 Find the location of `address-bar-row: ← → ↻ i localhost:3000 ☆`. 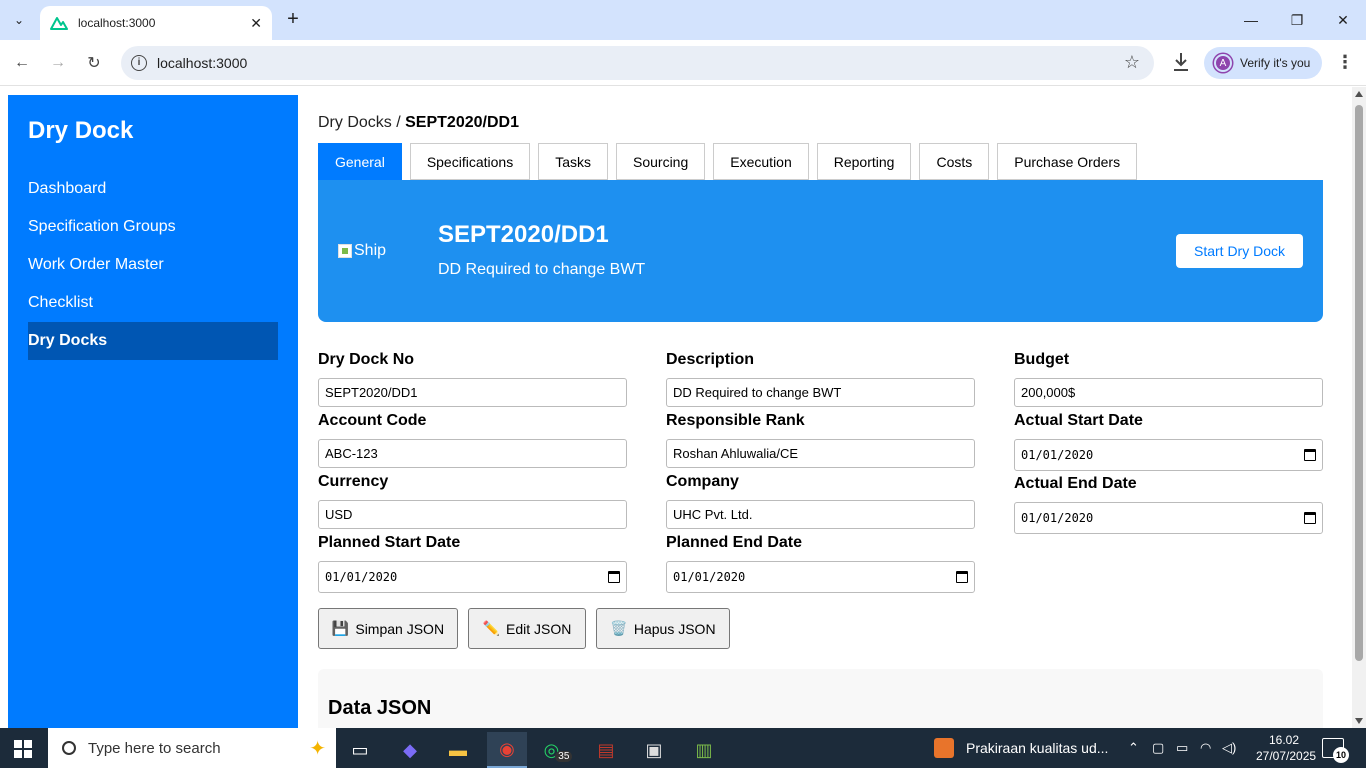

address-bar-row: ← → ↻ i localhost:3000 ☆ is located at coordinates (683, 63).